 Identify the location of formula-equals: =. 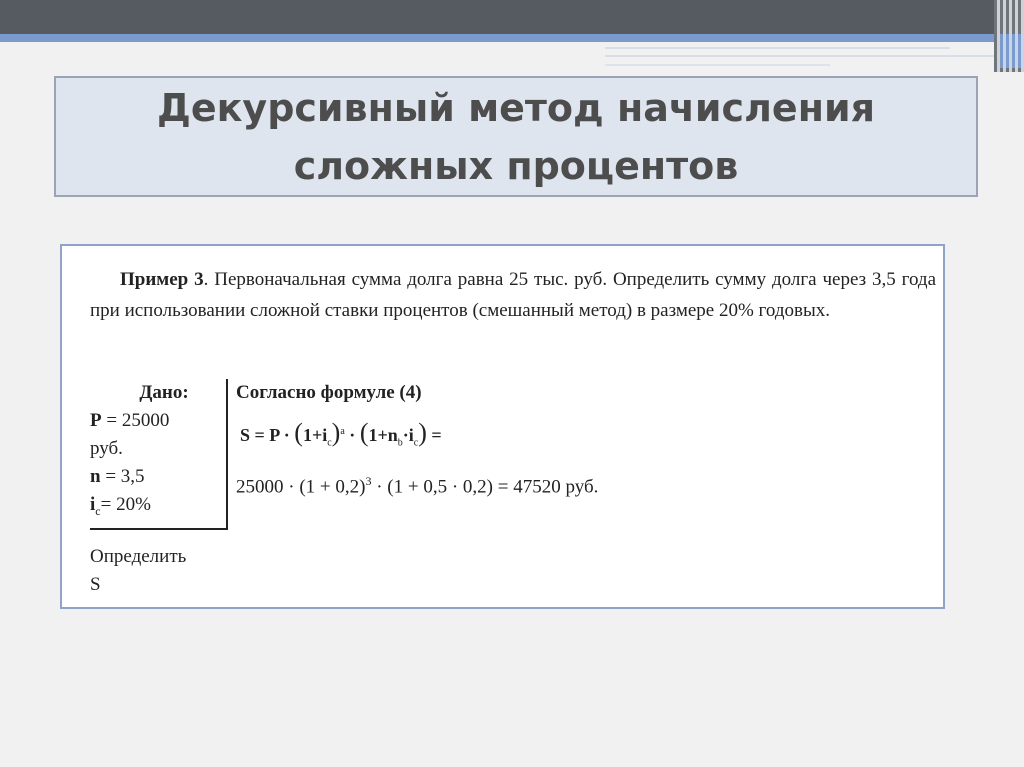
(436, 435).